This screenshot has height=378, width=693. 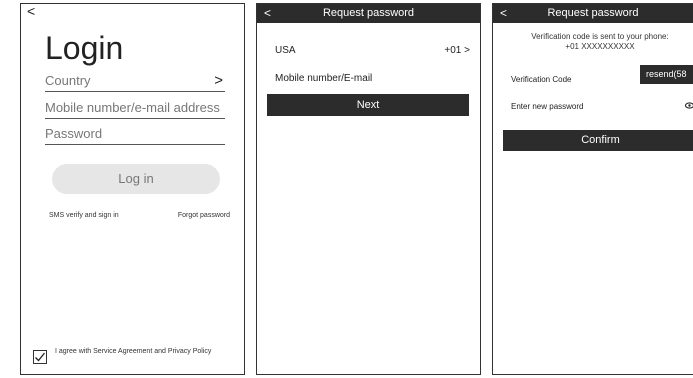 I want to click on resend-button: resend(58, so click(x=666, y=74).